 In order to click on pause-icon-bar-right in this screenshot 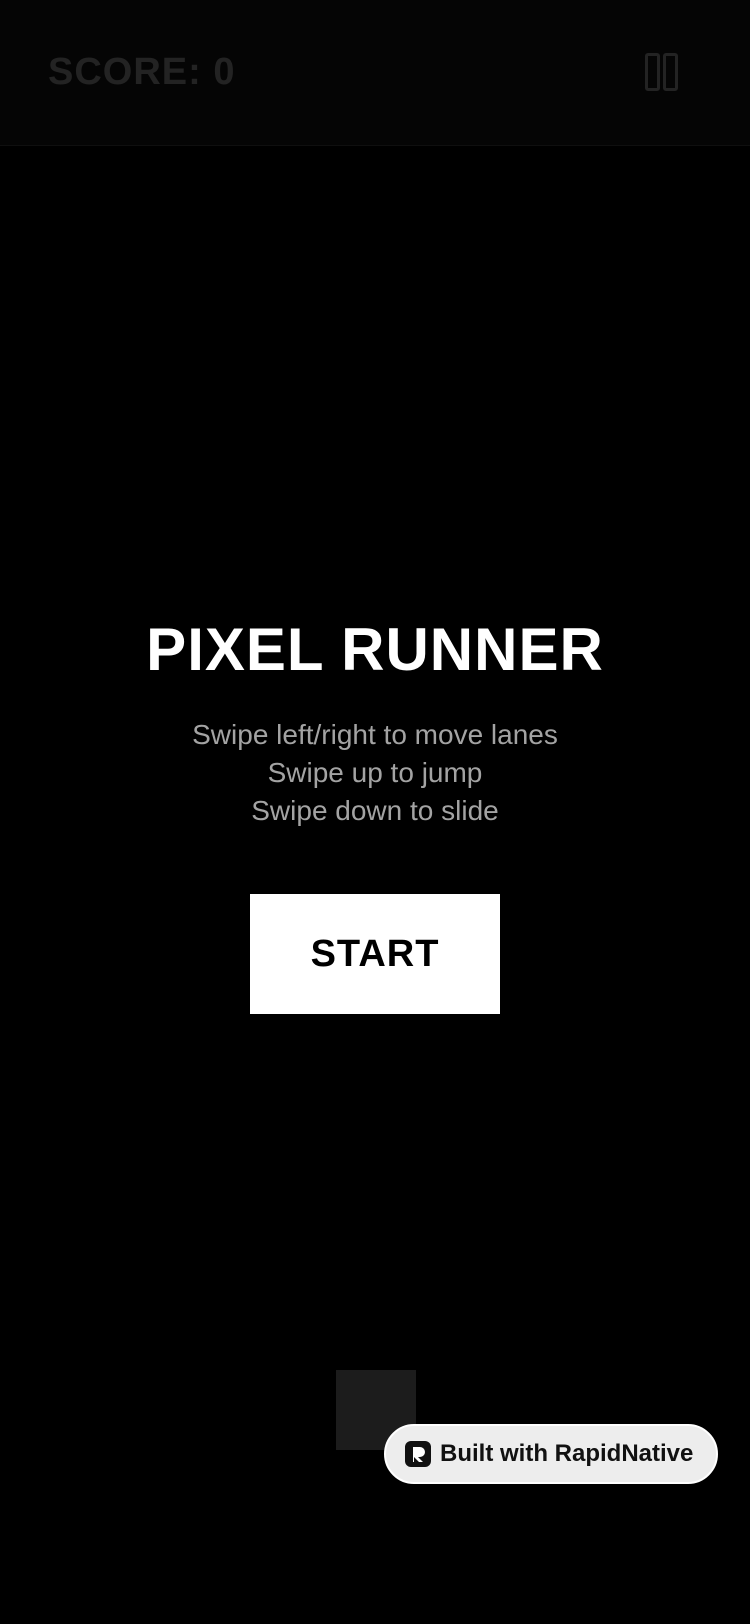, I will do `click(670, 72)`.